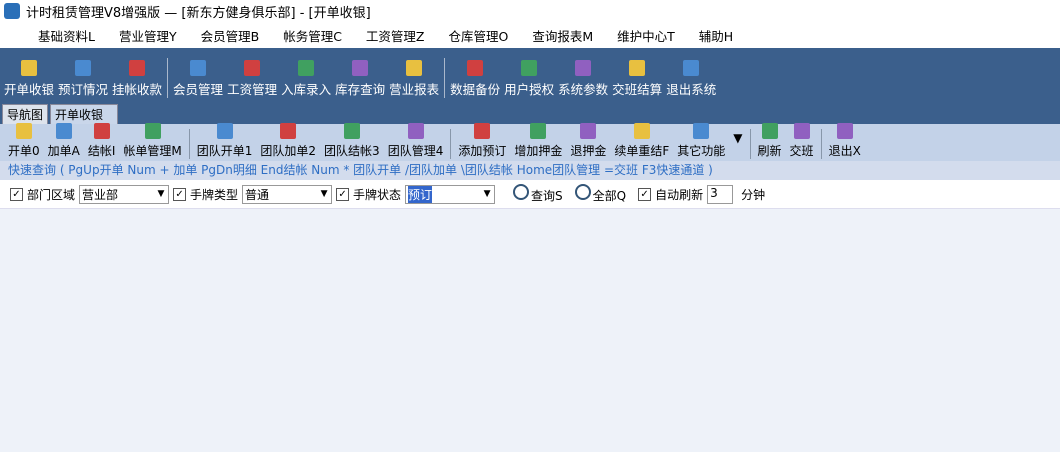 The width and height of the screenshot is (1060, 452). I want to click on menu-item: 仓库管理O, so click(479, 35).